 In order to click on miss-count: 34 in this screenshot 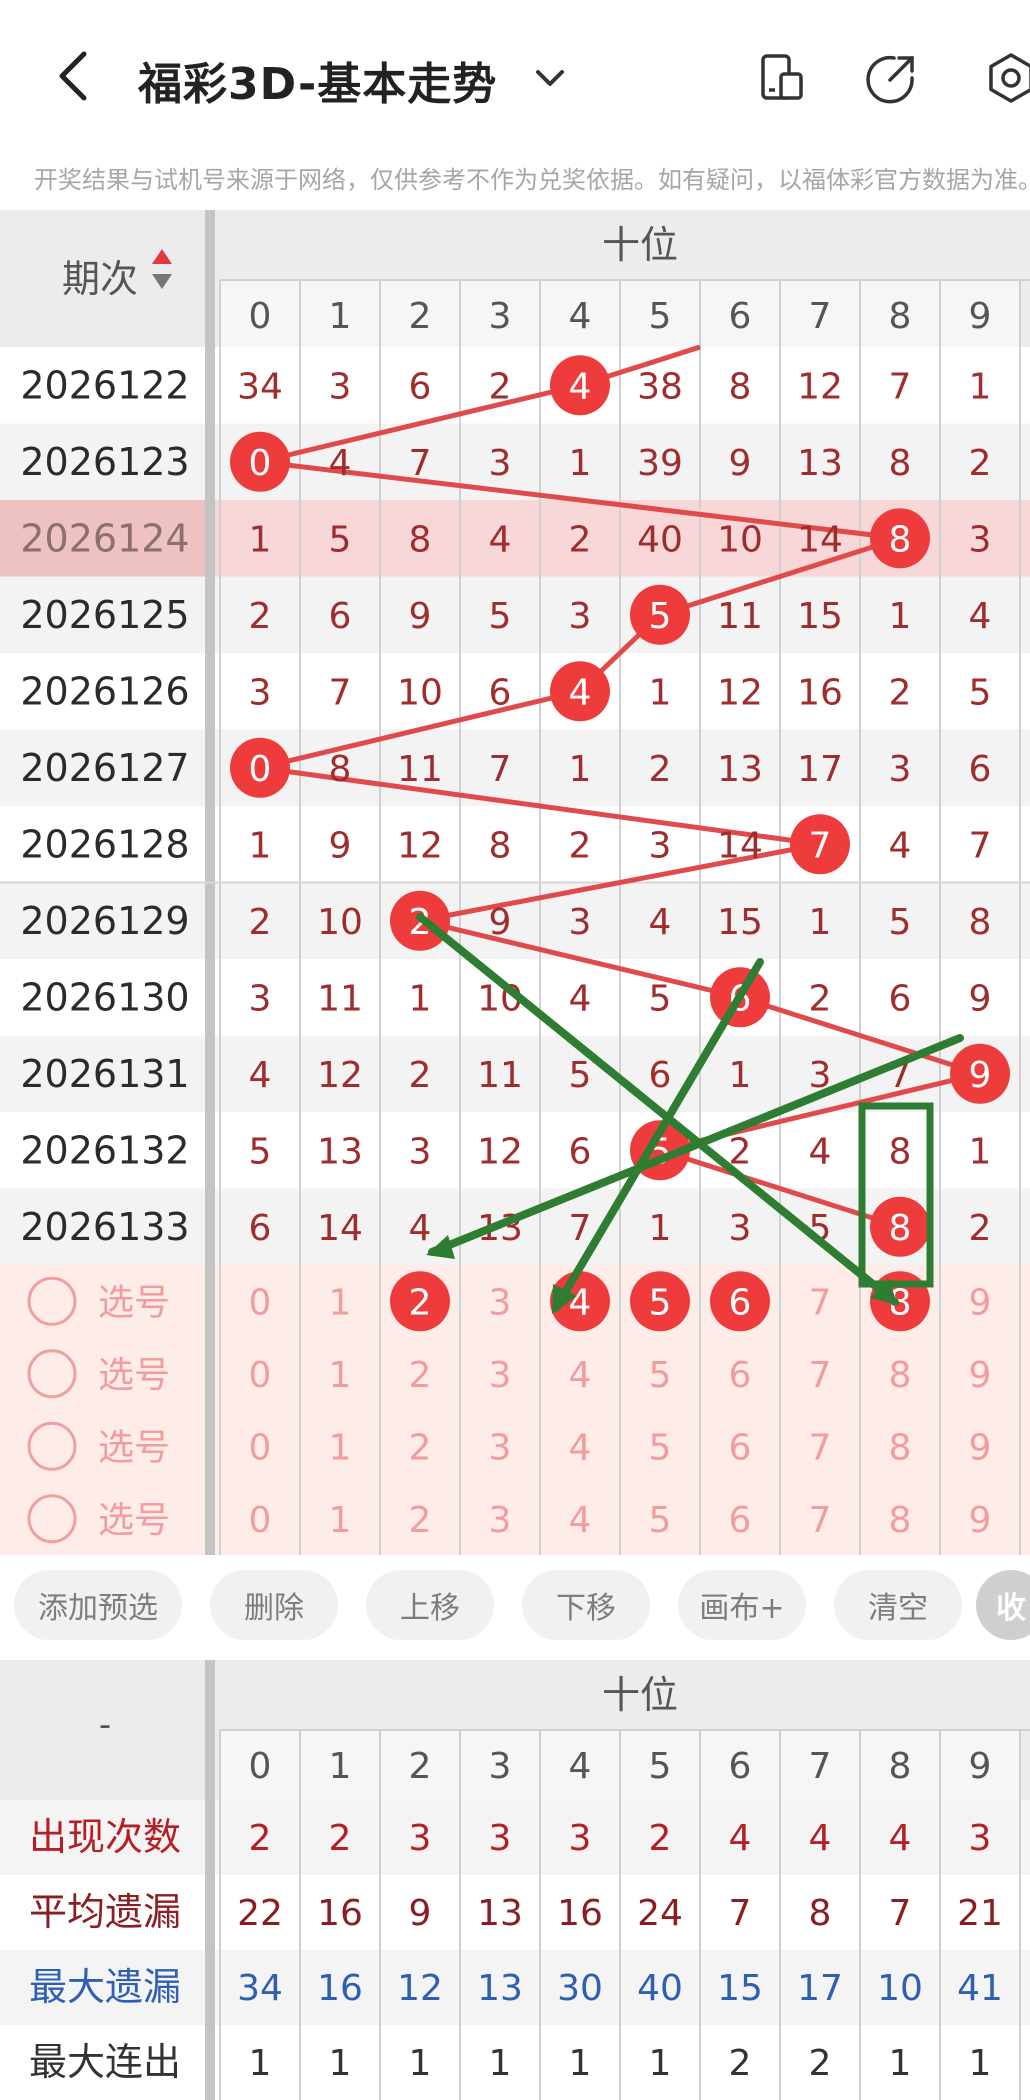, I will do `click(260, 386)`.